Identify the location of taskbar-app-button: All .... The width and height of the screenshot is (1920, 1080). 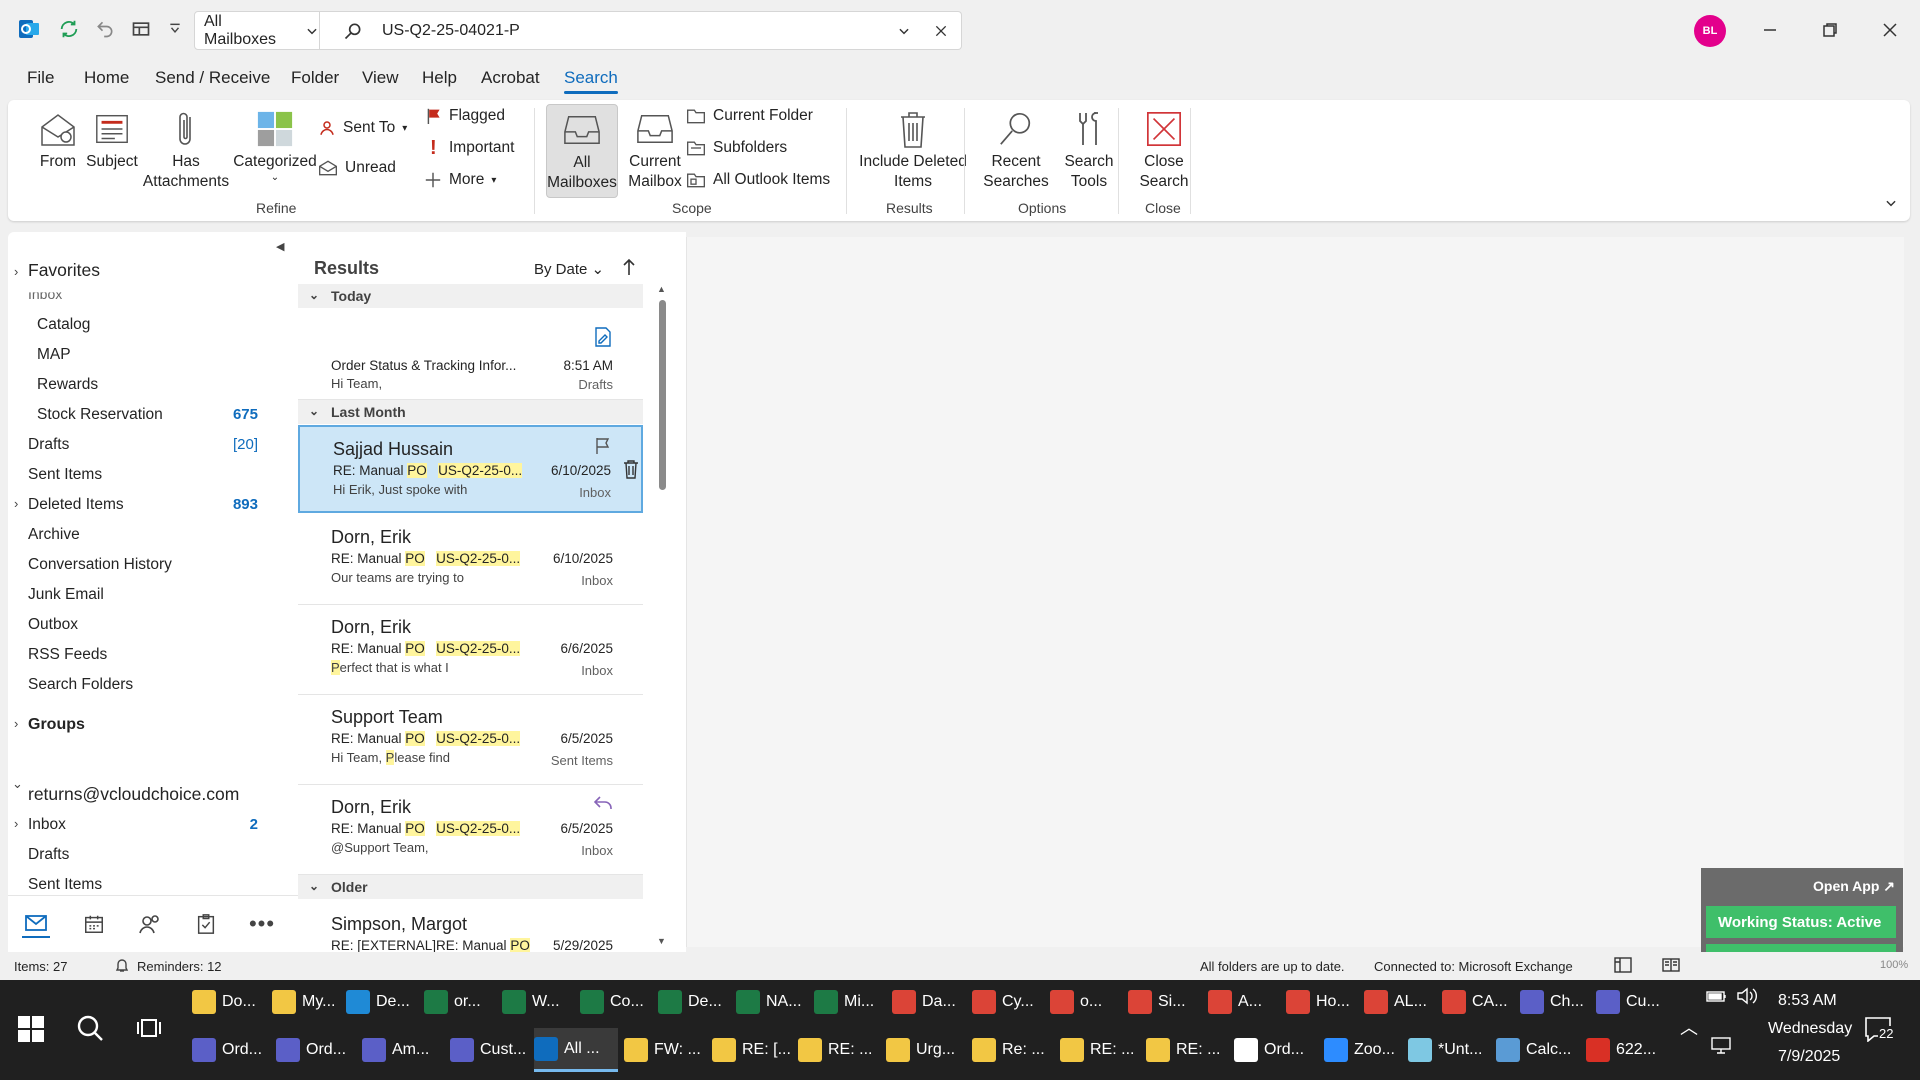
(576, 1050).